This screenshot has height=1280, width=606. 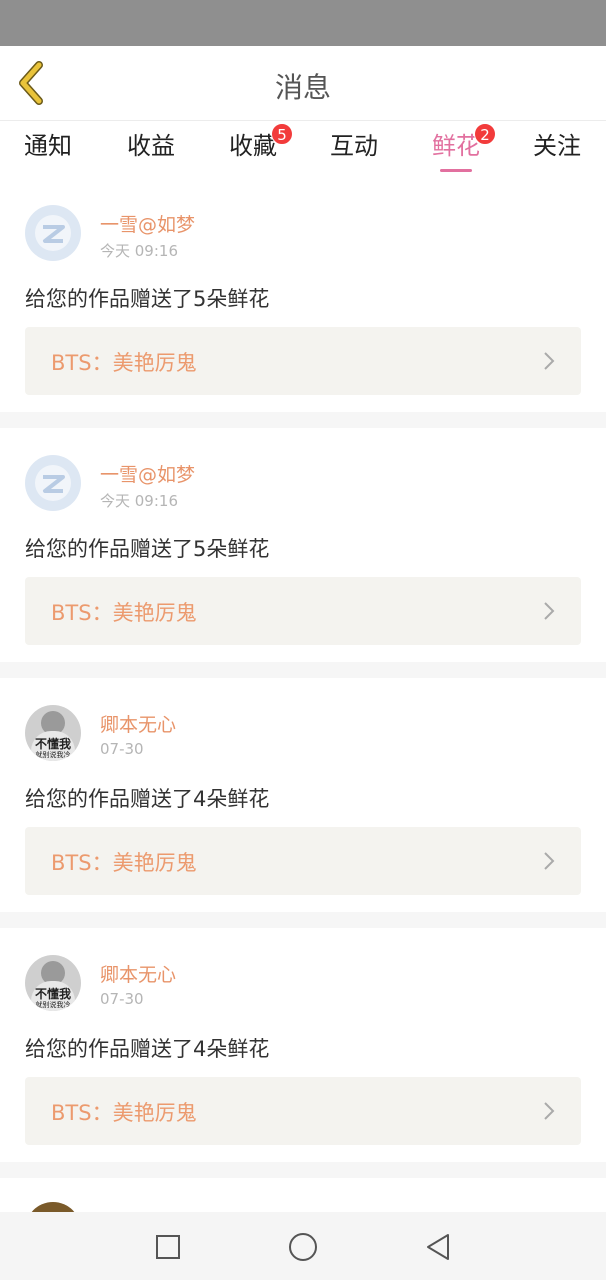 What do you see at coordinates (557, 146) in the screenshot?
I see `tab-label: 关注` at bounding box center [557, 146].